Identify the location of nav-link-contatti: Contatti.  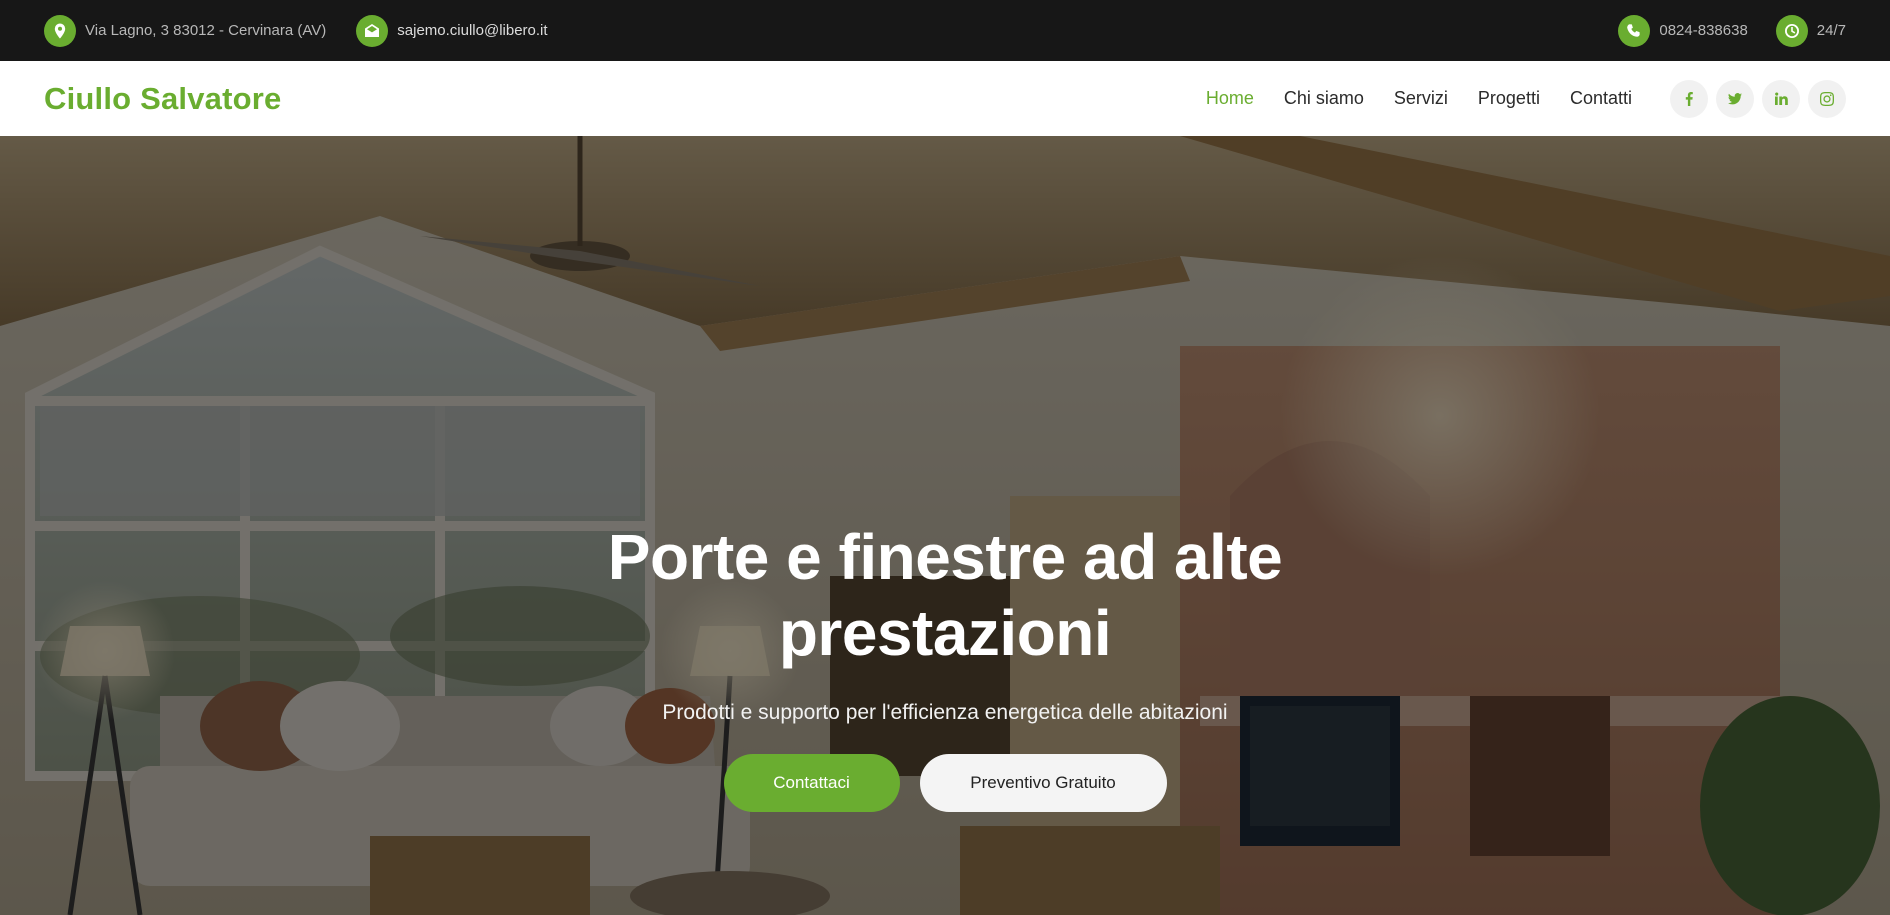
(1601, 98).